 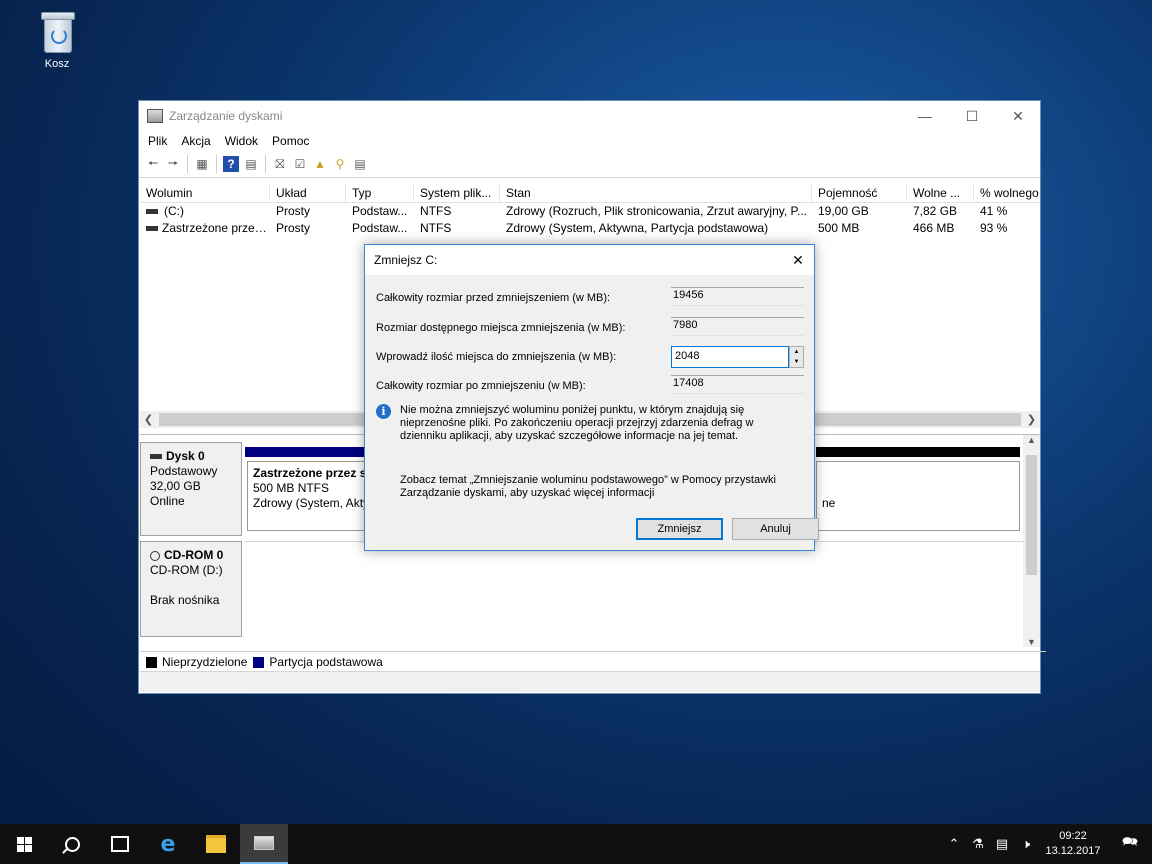 I want to click on windows-logo-icon, so click(x=24, y=844).